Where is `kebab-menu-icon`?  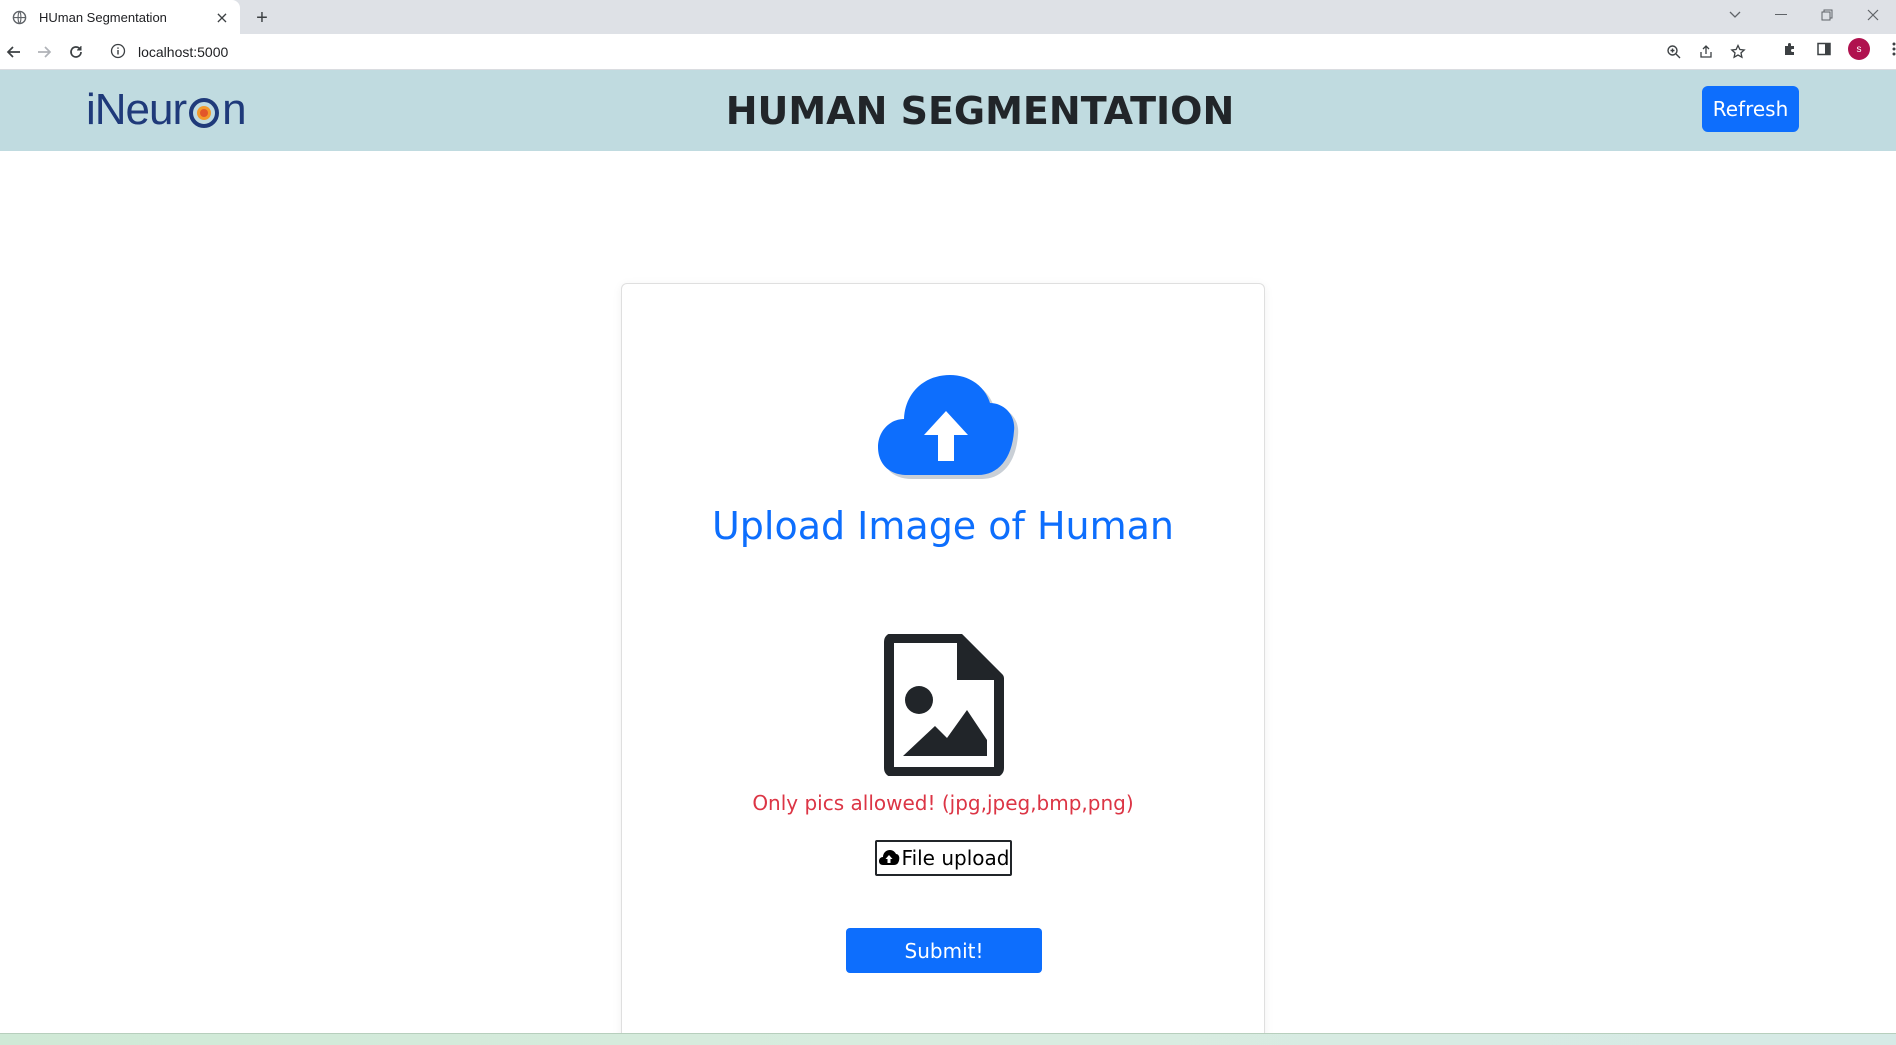
kebab-menu-icon is located at coordinates (1890, 49).